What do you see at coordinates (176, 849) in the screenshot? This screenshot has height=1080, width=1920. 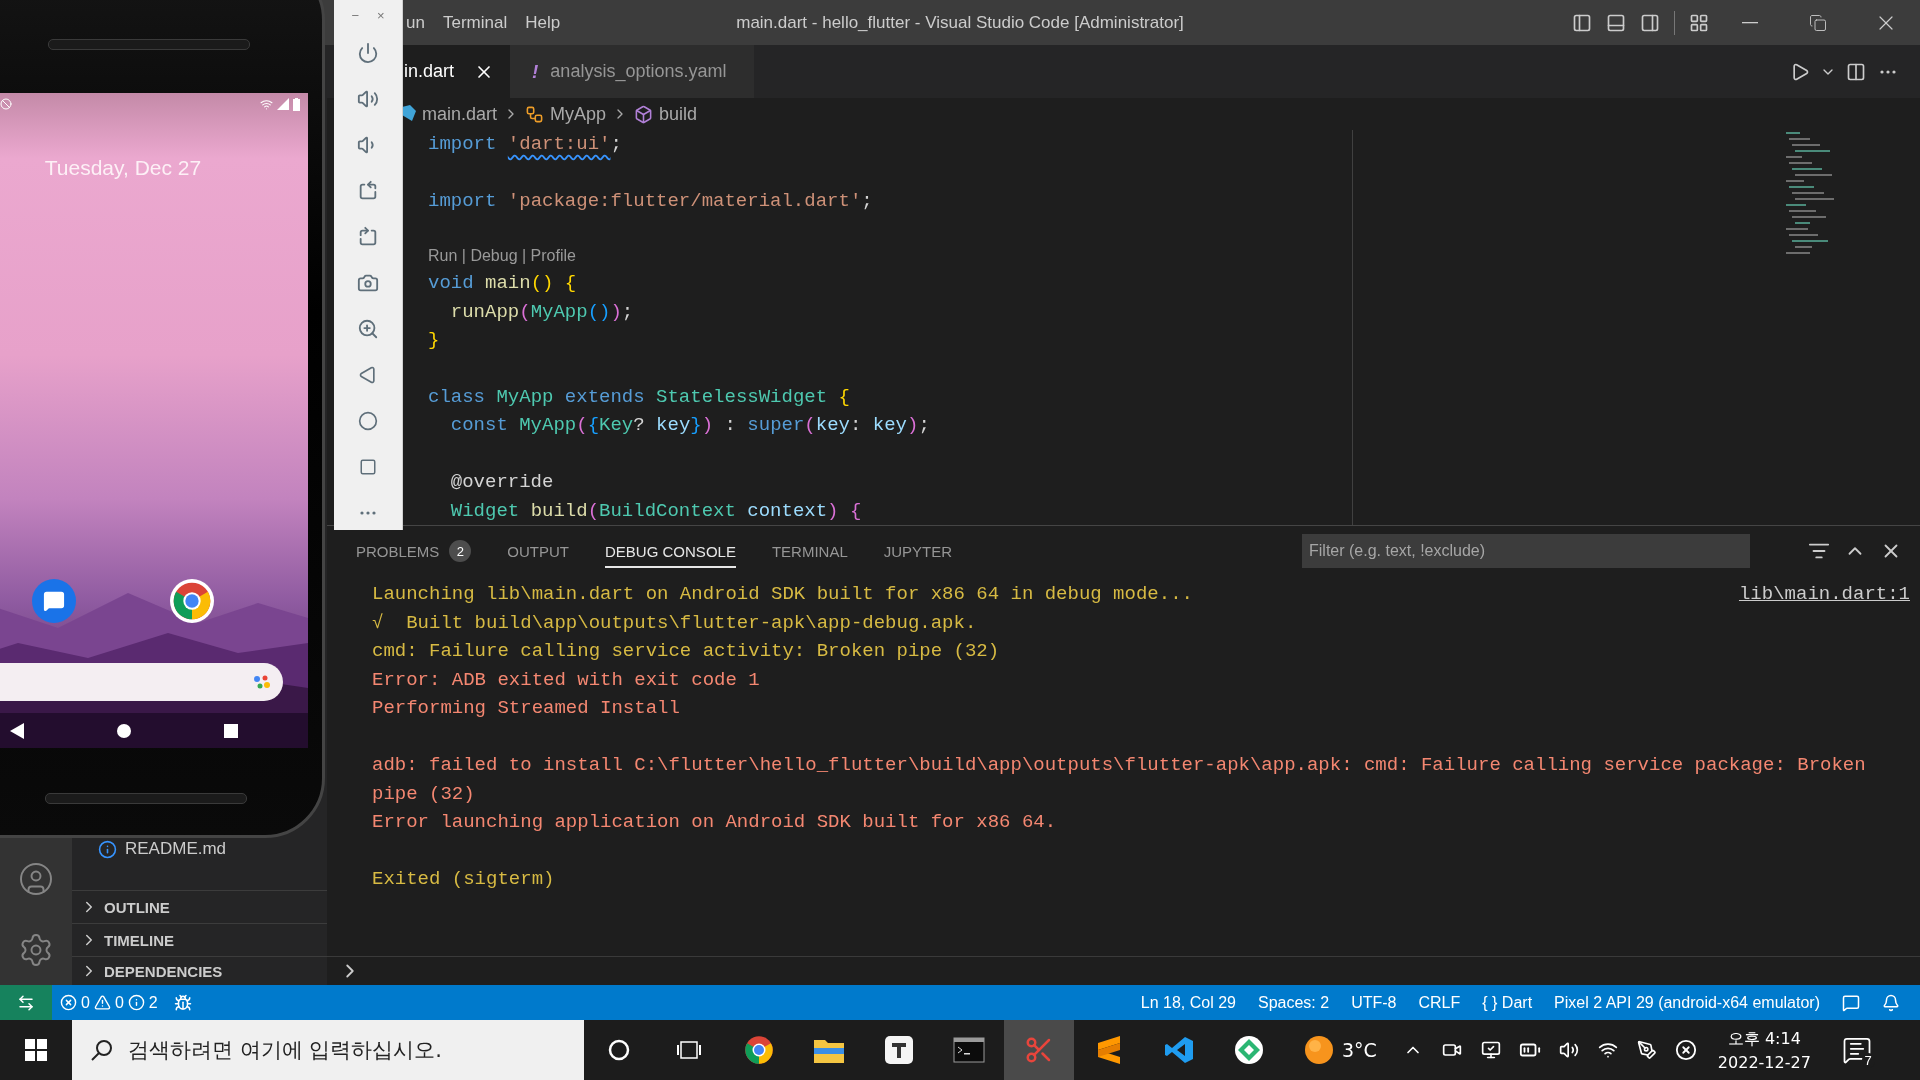 I see `file-name: README.md` at bounding box center [176, 849].